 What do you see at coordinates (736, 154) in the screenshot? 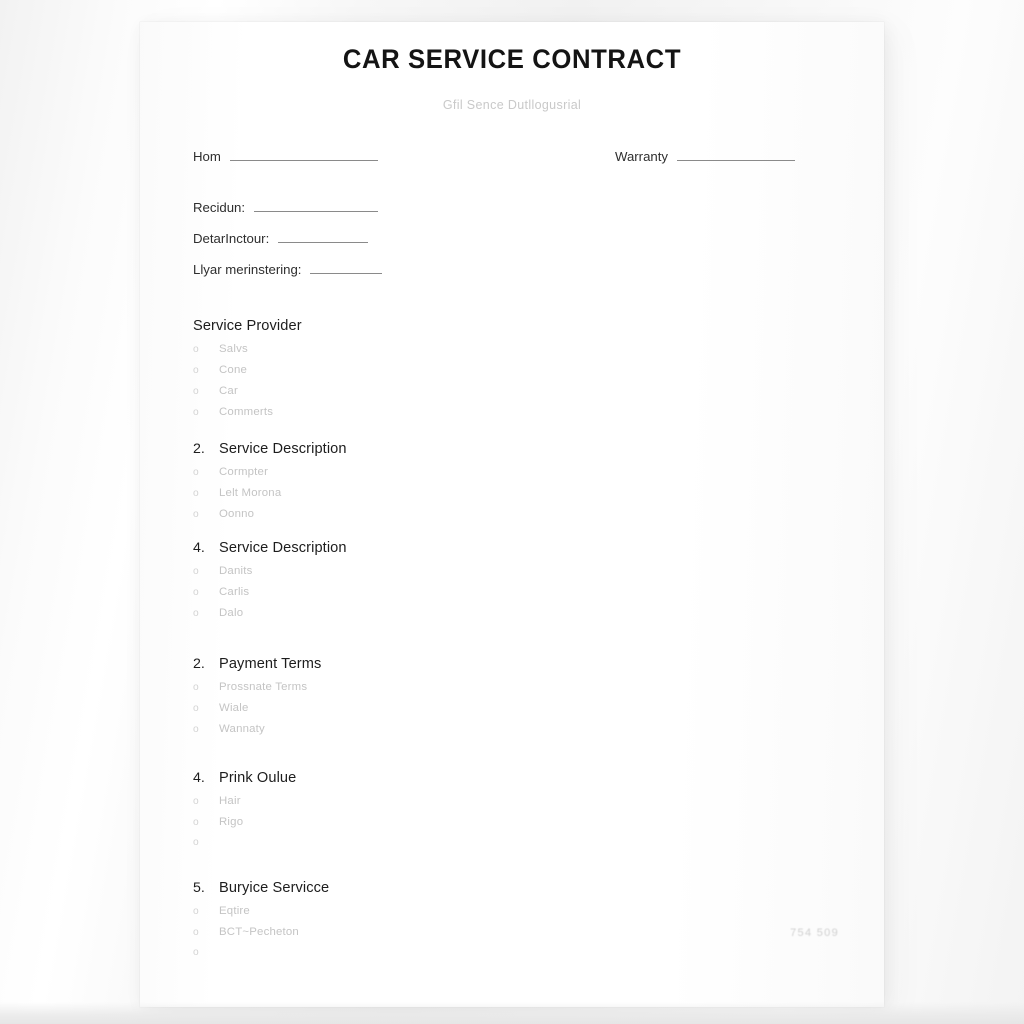
I see `field-warranty-blank-line` at bounding box center [736, 154].